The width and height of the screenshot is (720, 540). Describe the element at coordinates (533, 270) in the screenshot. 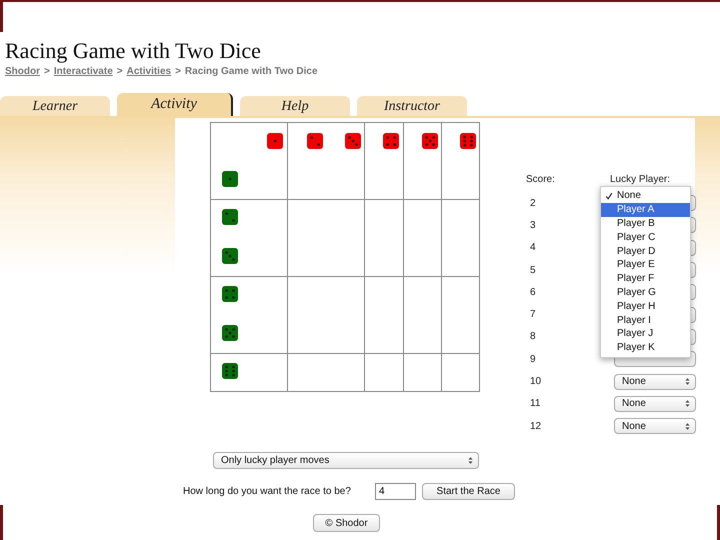

I see `score-label: 5` at that location.